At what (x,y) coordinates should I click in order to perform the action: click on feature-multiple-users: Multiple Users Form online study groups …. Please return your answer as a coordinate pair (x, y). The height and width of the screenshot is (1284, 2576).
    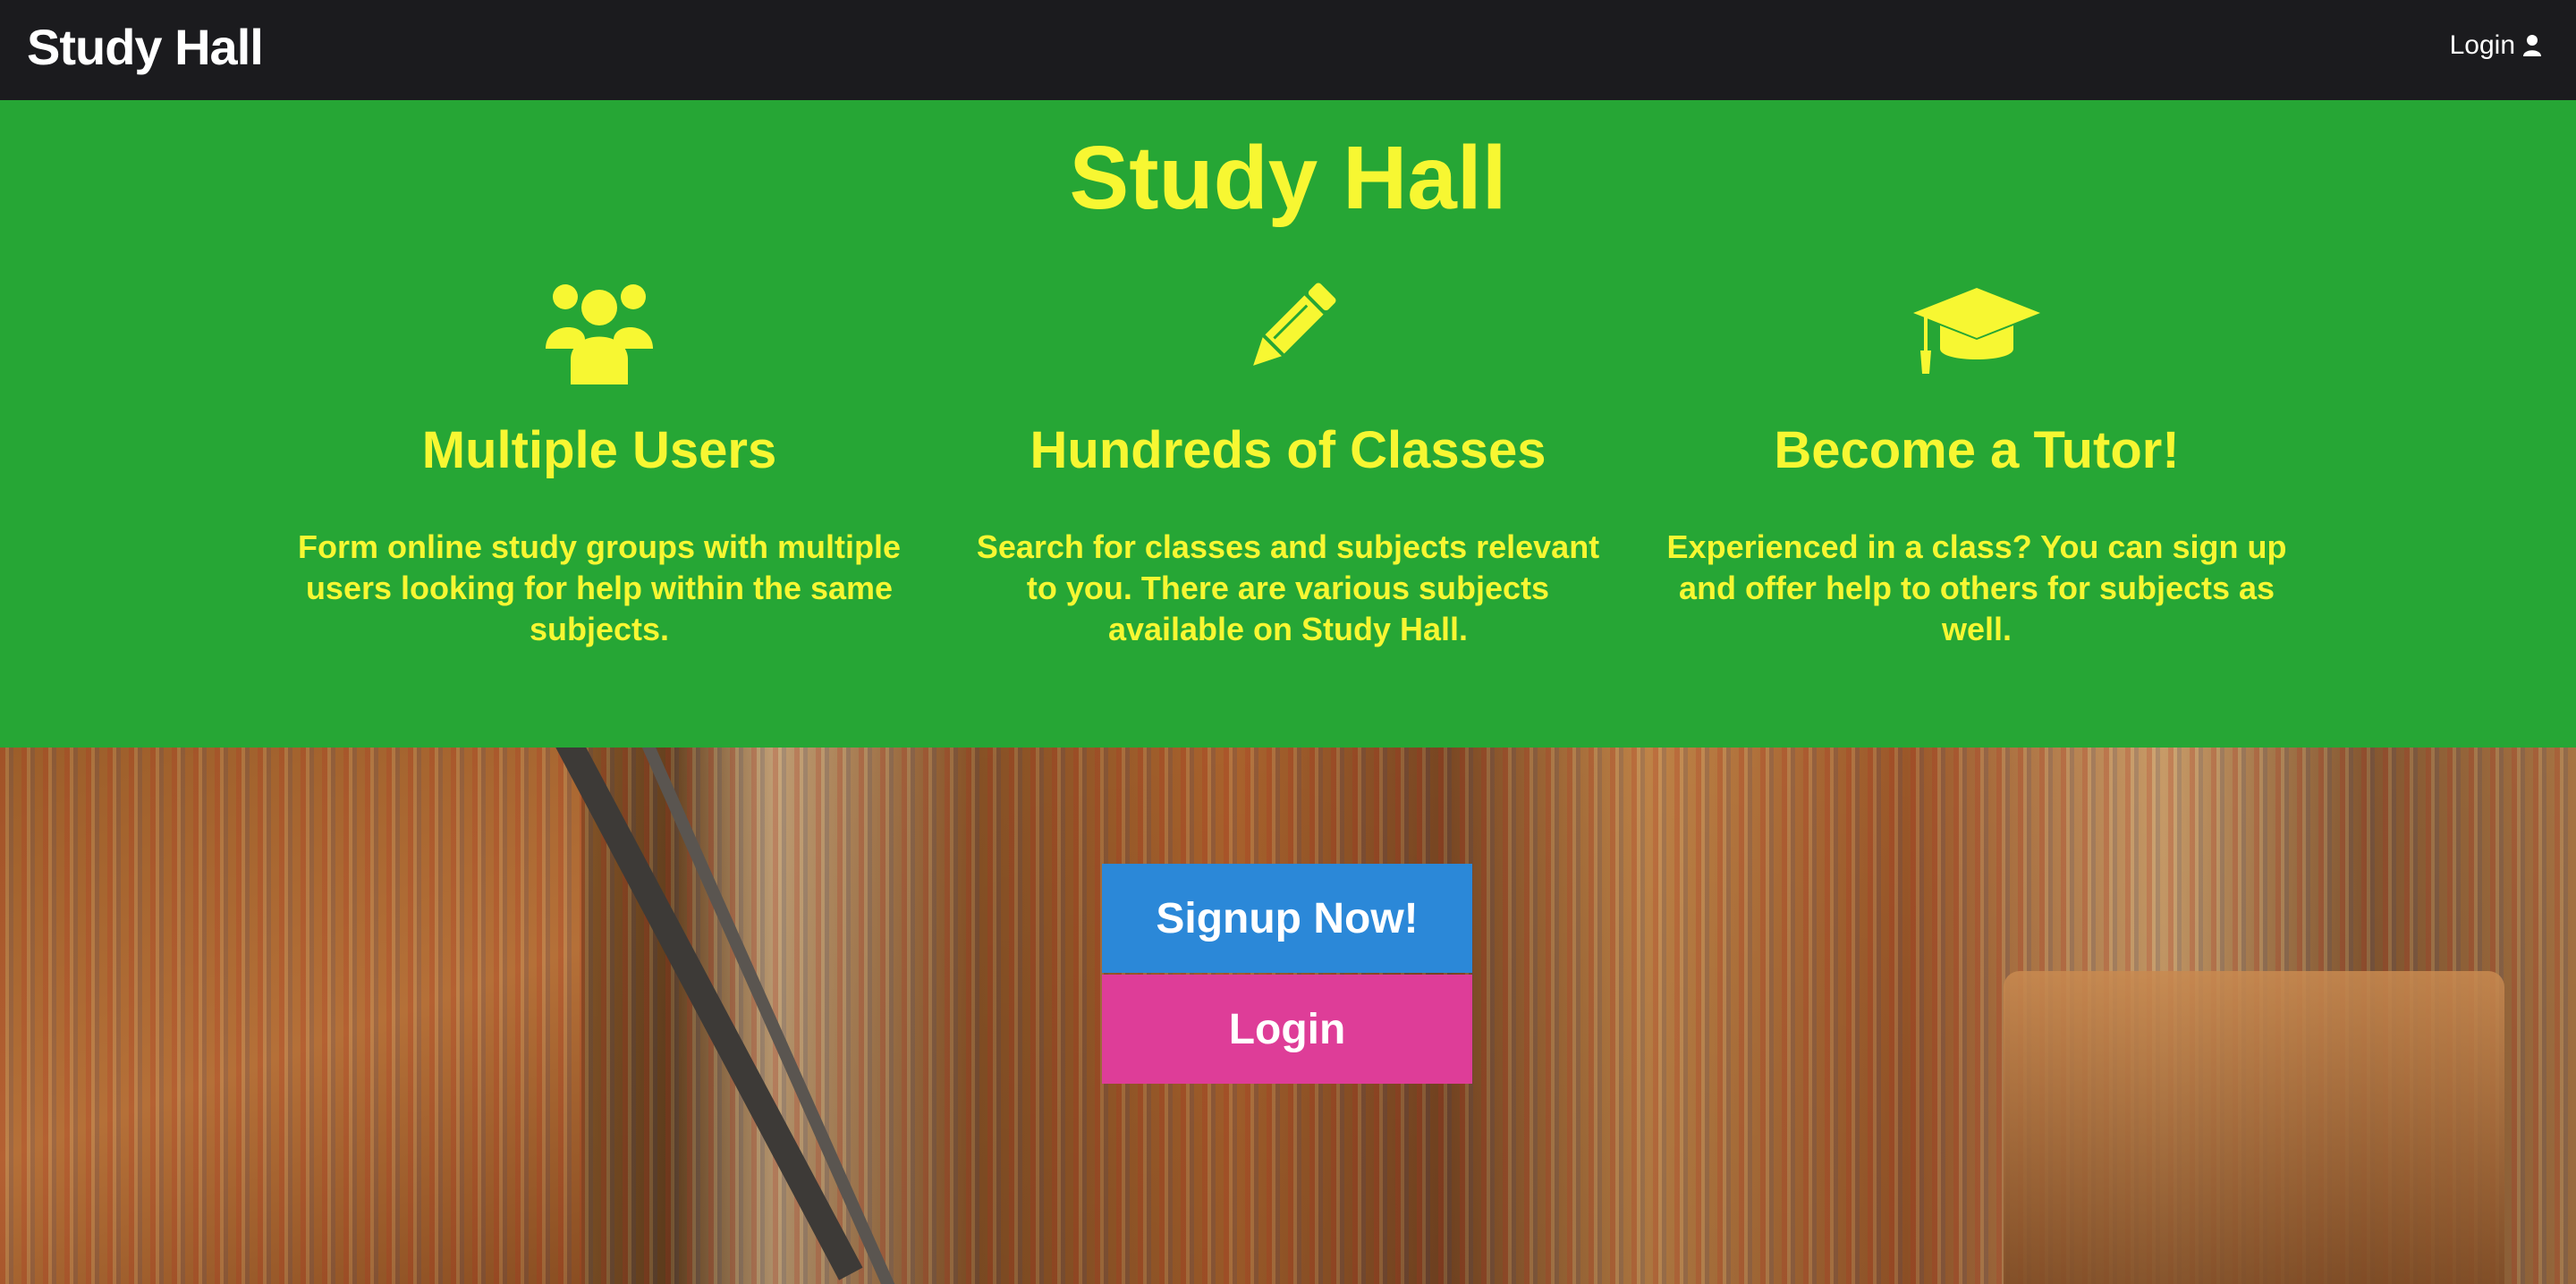
    Looking at the image, I should click on (599, 459).